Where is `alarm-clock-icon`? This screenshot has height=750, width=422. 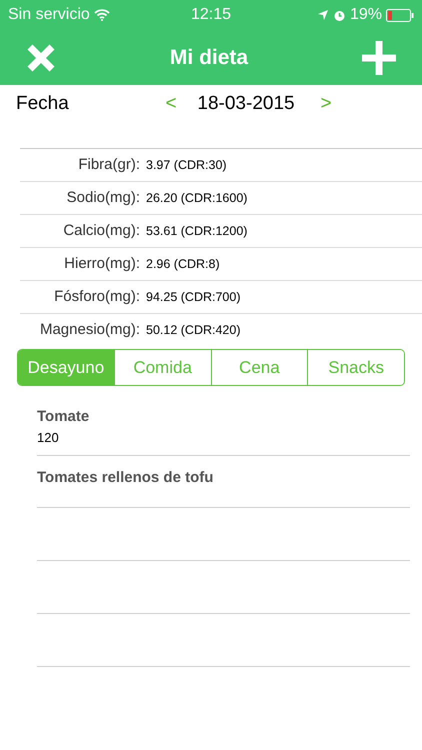
alarm-clock-icon is located at coordinates (339, 15).